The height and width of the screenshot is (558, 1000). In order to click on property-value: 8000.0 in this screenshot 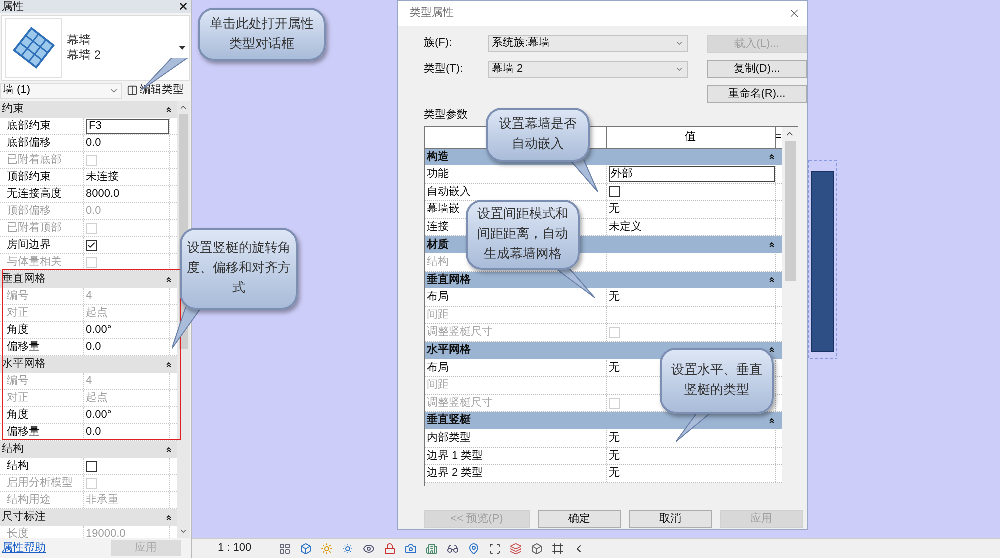, I will do `click(103, 194)`.